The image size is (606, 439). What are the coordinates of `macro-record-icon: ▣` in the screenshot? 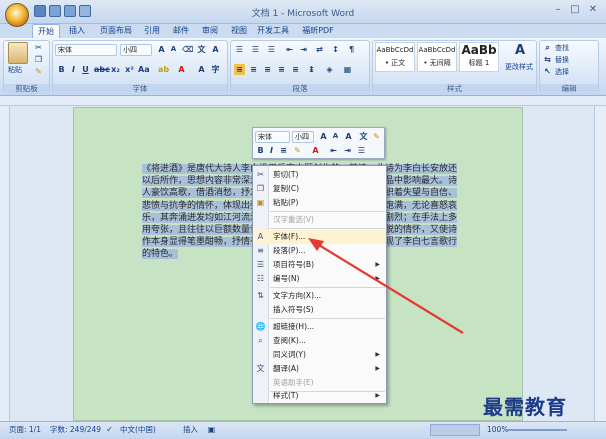 It's located at (211, 429).